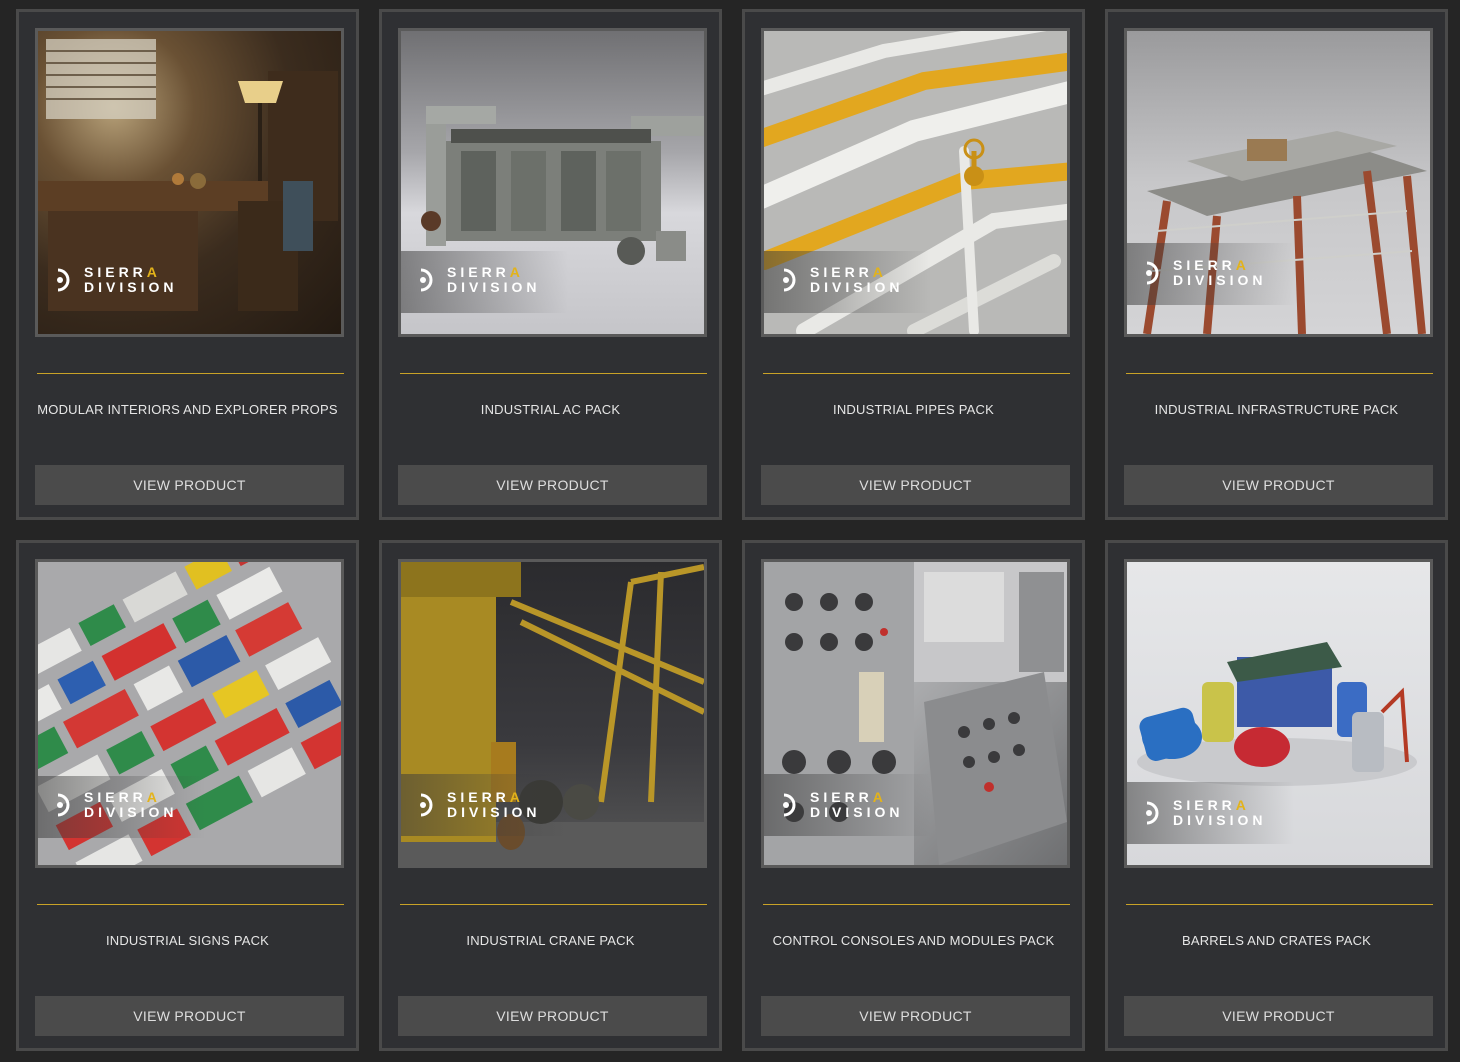 The image size is (1460, 1062). What do you see at coordinates (1278, 713) in the screenshot?
I see `product-image-barrels: SIERRA DIVISION` at bounding box center [1278, 713].